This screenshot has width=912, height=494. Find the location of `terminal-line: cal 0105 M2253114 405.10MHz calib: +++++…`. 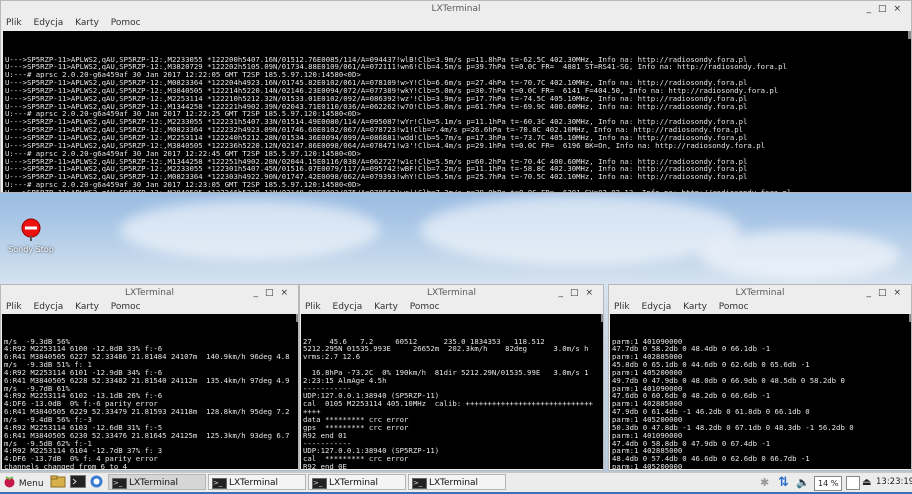

terminal-line: cal 0105 M2253114 405.10MHz calib: +++++… is located at coordinates (448, 404).